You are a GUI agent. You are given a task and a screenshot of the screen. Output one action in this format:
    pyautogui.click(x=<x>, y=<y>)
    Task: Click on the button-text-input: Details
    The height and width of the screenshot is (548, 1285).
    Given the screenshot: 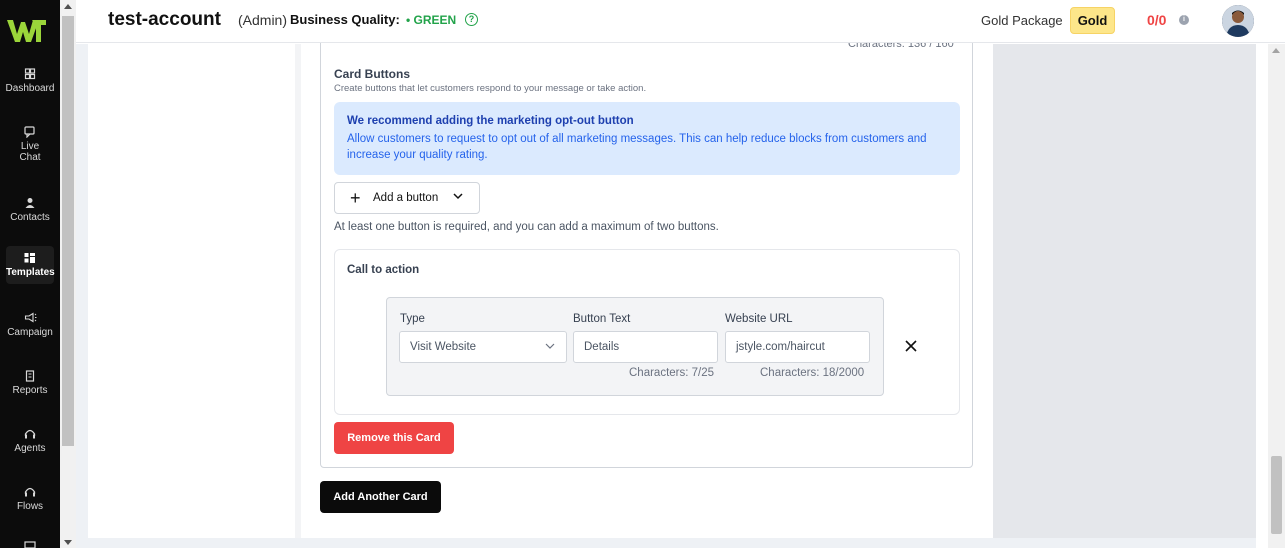 What is the action you would take?
    pyautogui.click(x=645, y=347)
    